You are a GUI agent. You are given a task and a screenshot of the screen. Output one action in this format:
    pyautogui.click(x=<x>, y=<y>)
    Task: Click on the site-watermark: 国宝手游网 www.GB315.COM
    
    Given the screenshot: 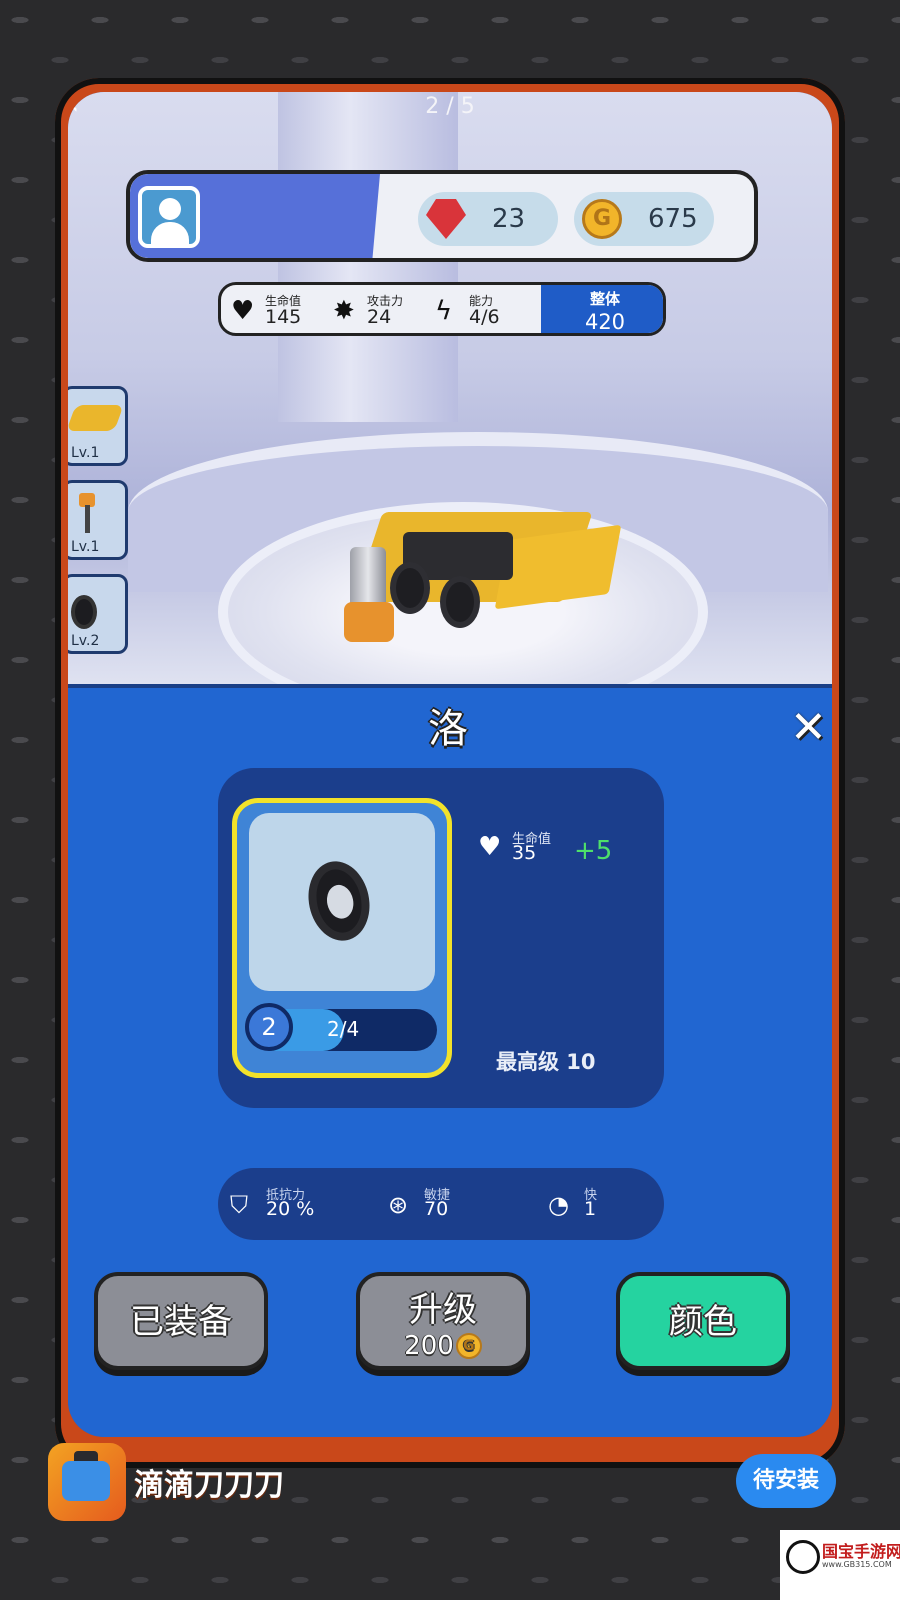 What is the action you would take?
    pyautogui.click(x=840, y=1565)
    